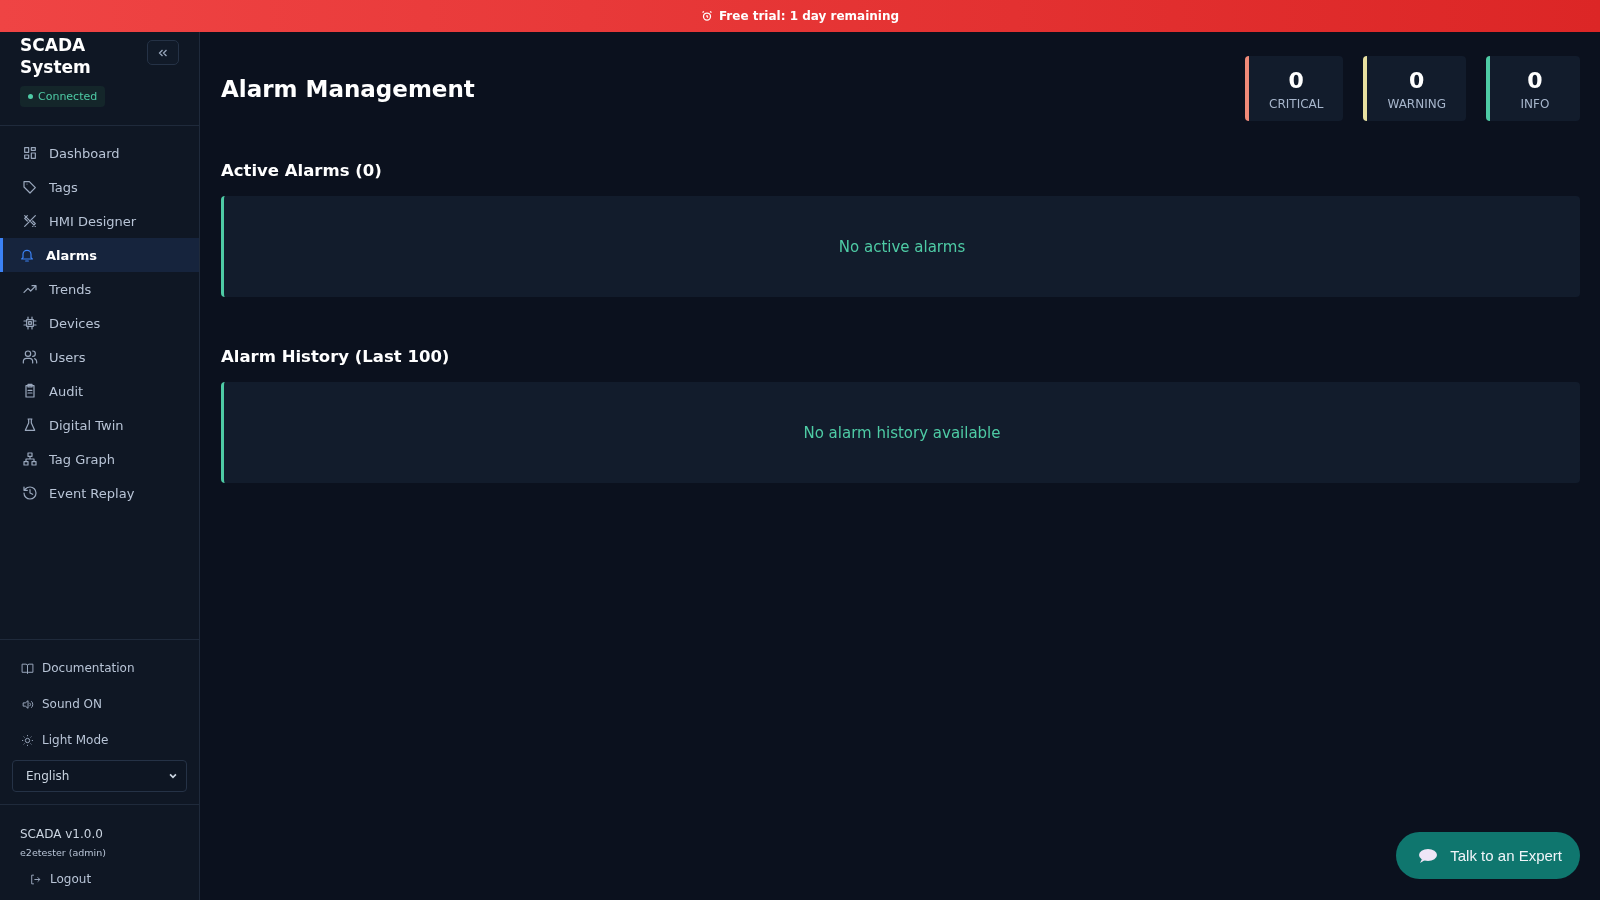 This screenshot has width=1600, height=900. What do you see at coordinates (1296, 104) in the screenshot?
I see `stat-label: CRITICAL` at bounding box center [1296, 104].